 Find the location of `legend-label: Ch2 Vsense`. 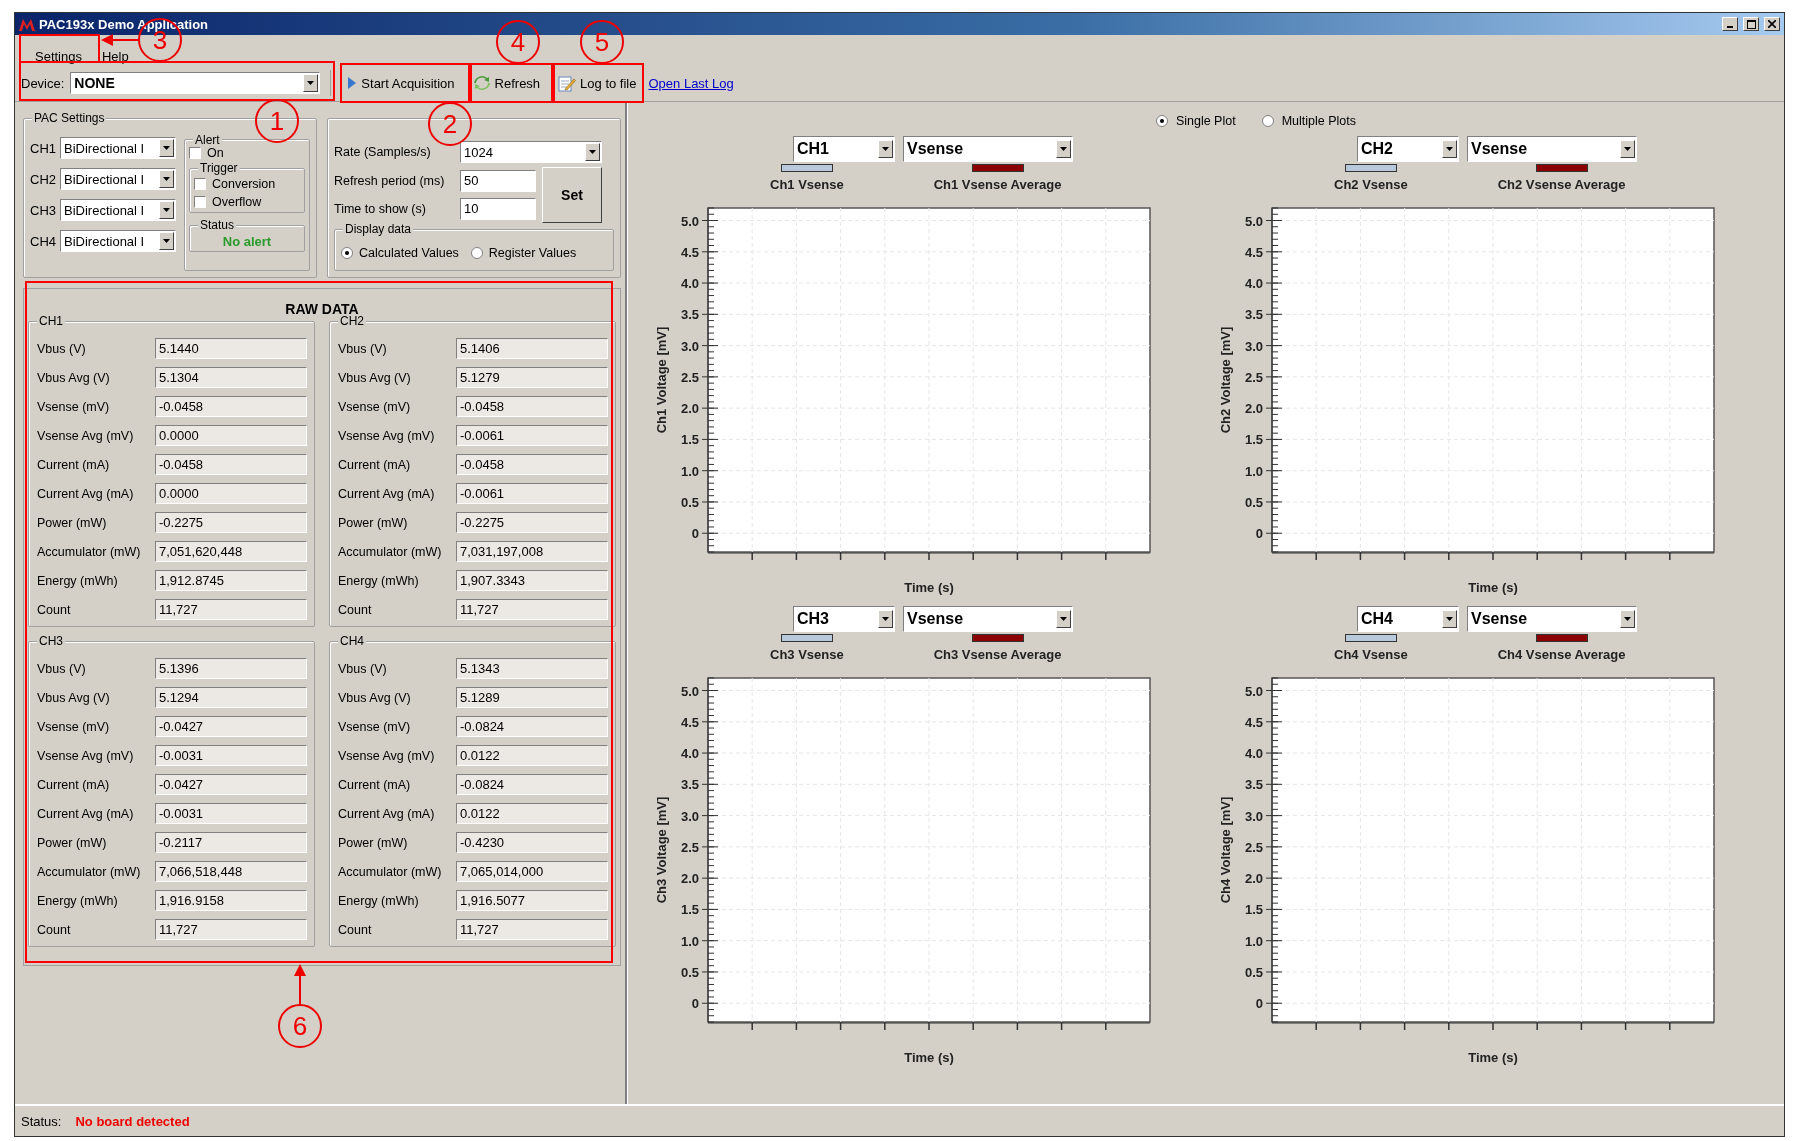

legend-label: Ch2 Vsense is located at coordinates (1371, 184).